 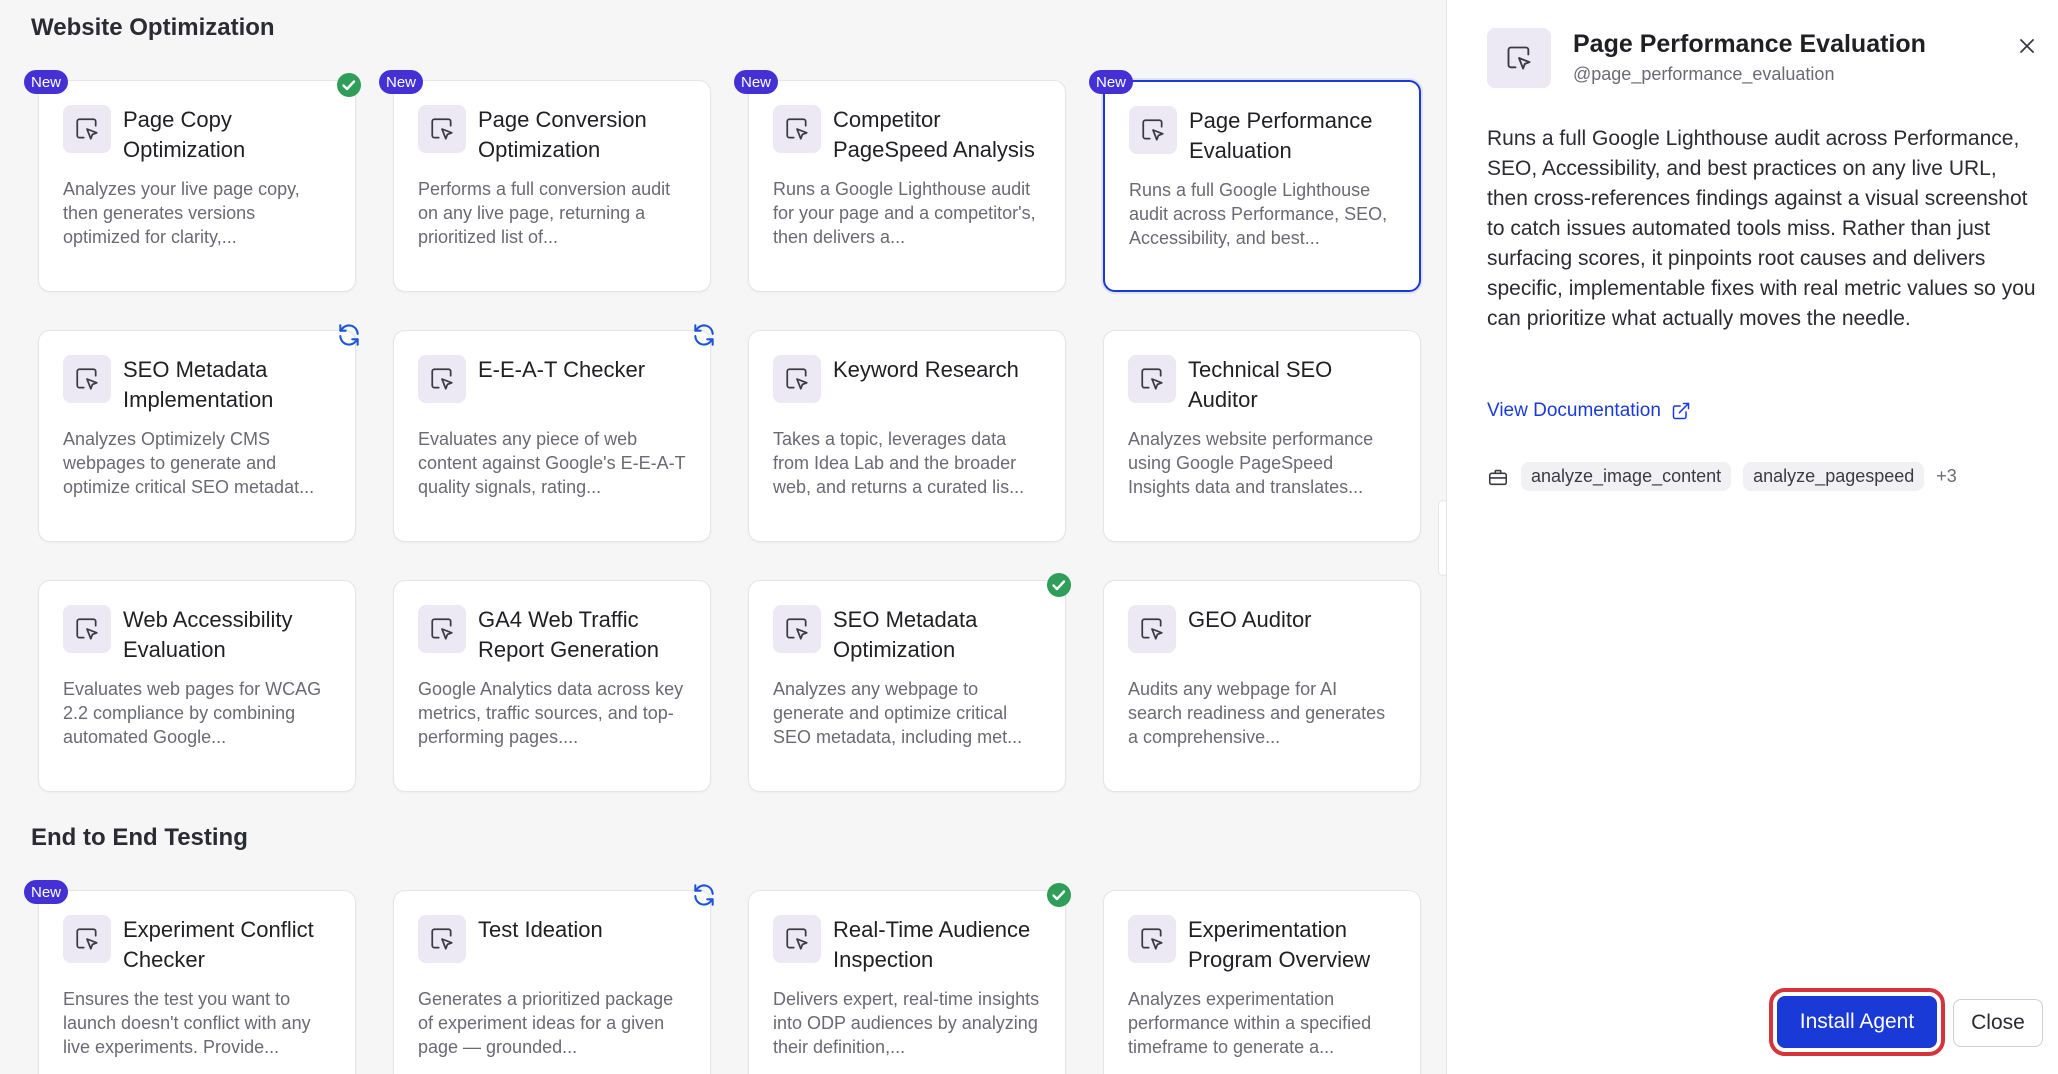 What do you see at coordinates (1281, 135) in the screenshot?
I see `agent-card-title: Page Performance Evaluation` at bounding box center [1281, 135].